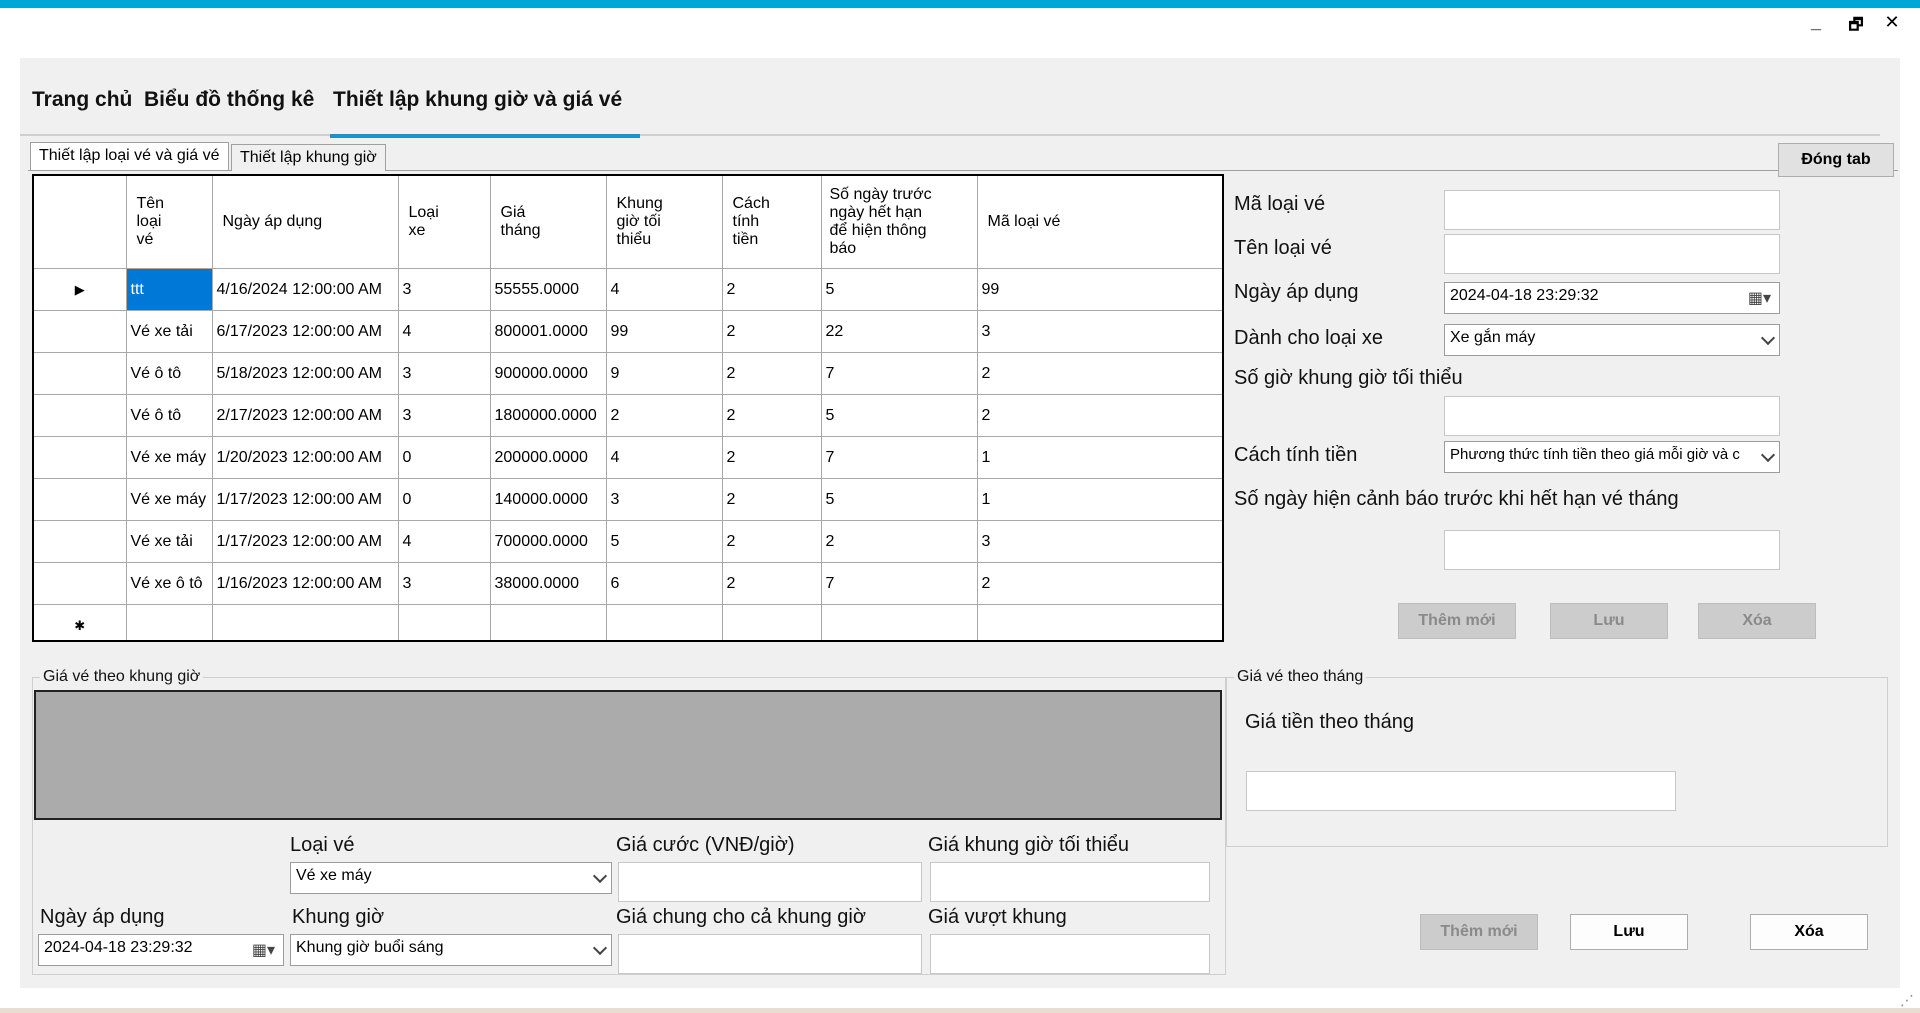  I want to click on frame-apply-date-picker: 2024-04-18 23:29:32 ▦▾, so click(161, 950).